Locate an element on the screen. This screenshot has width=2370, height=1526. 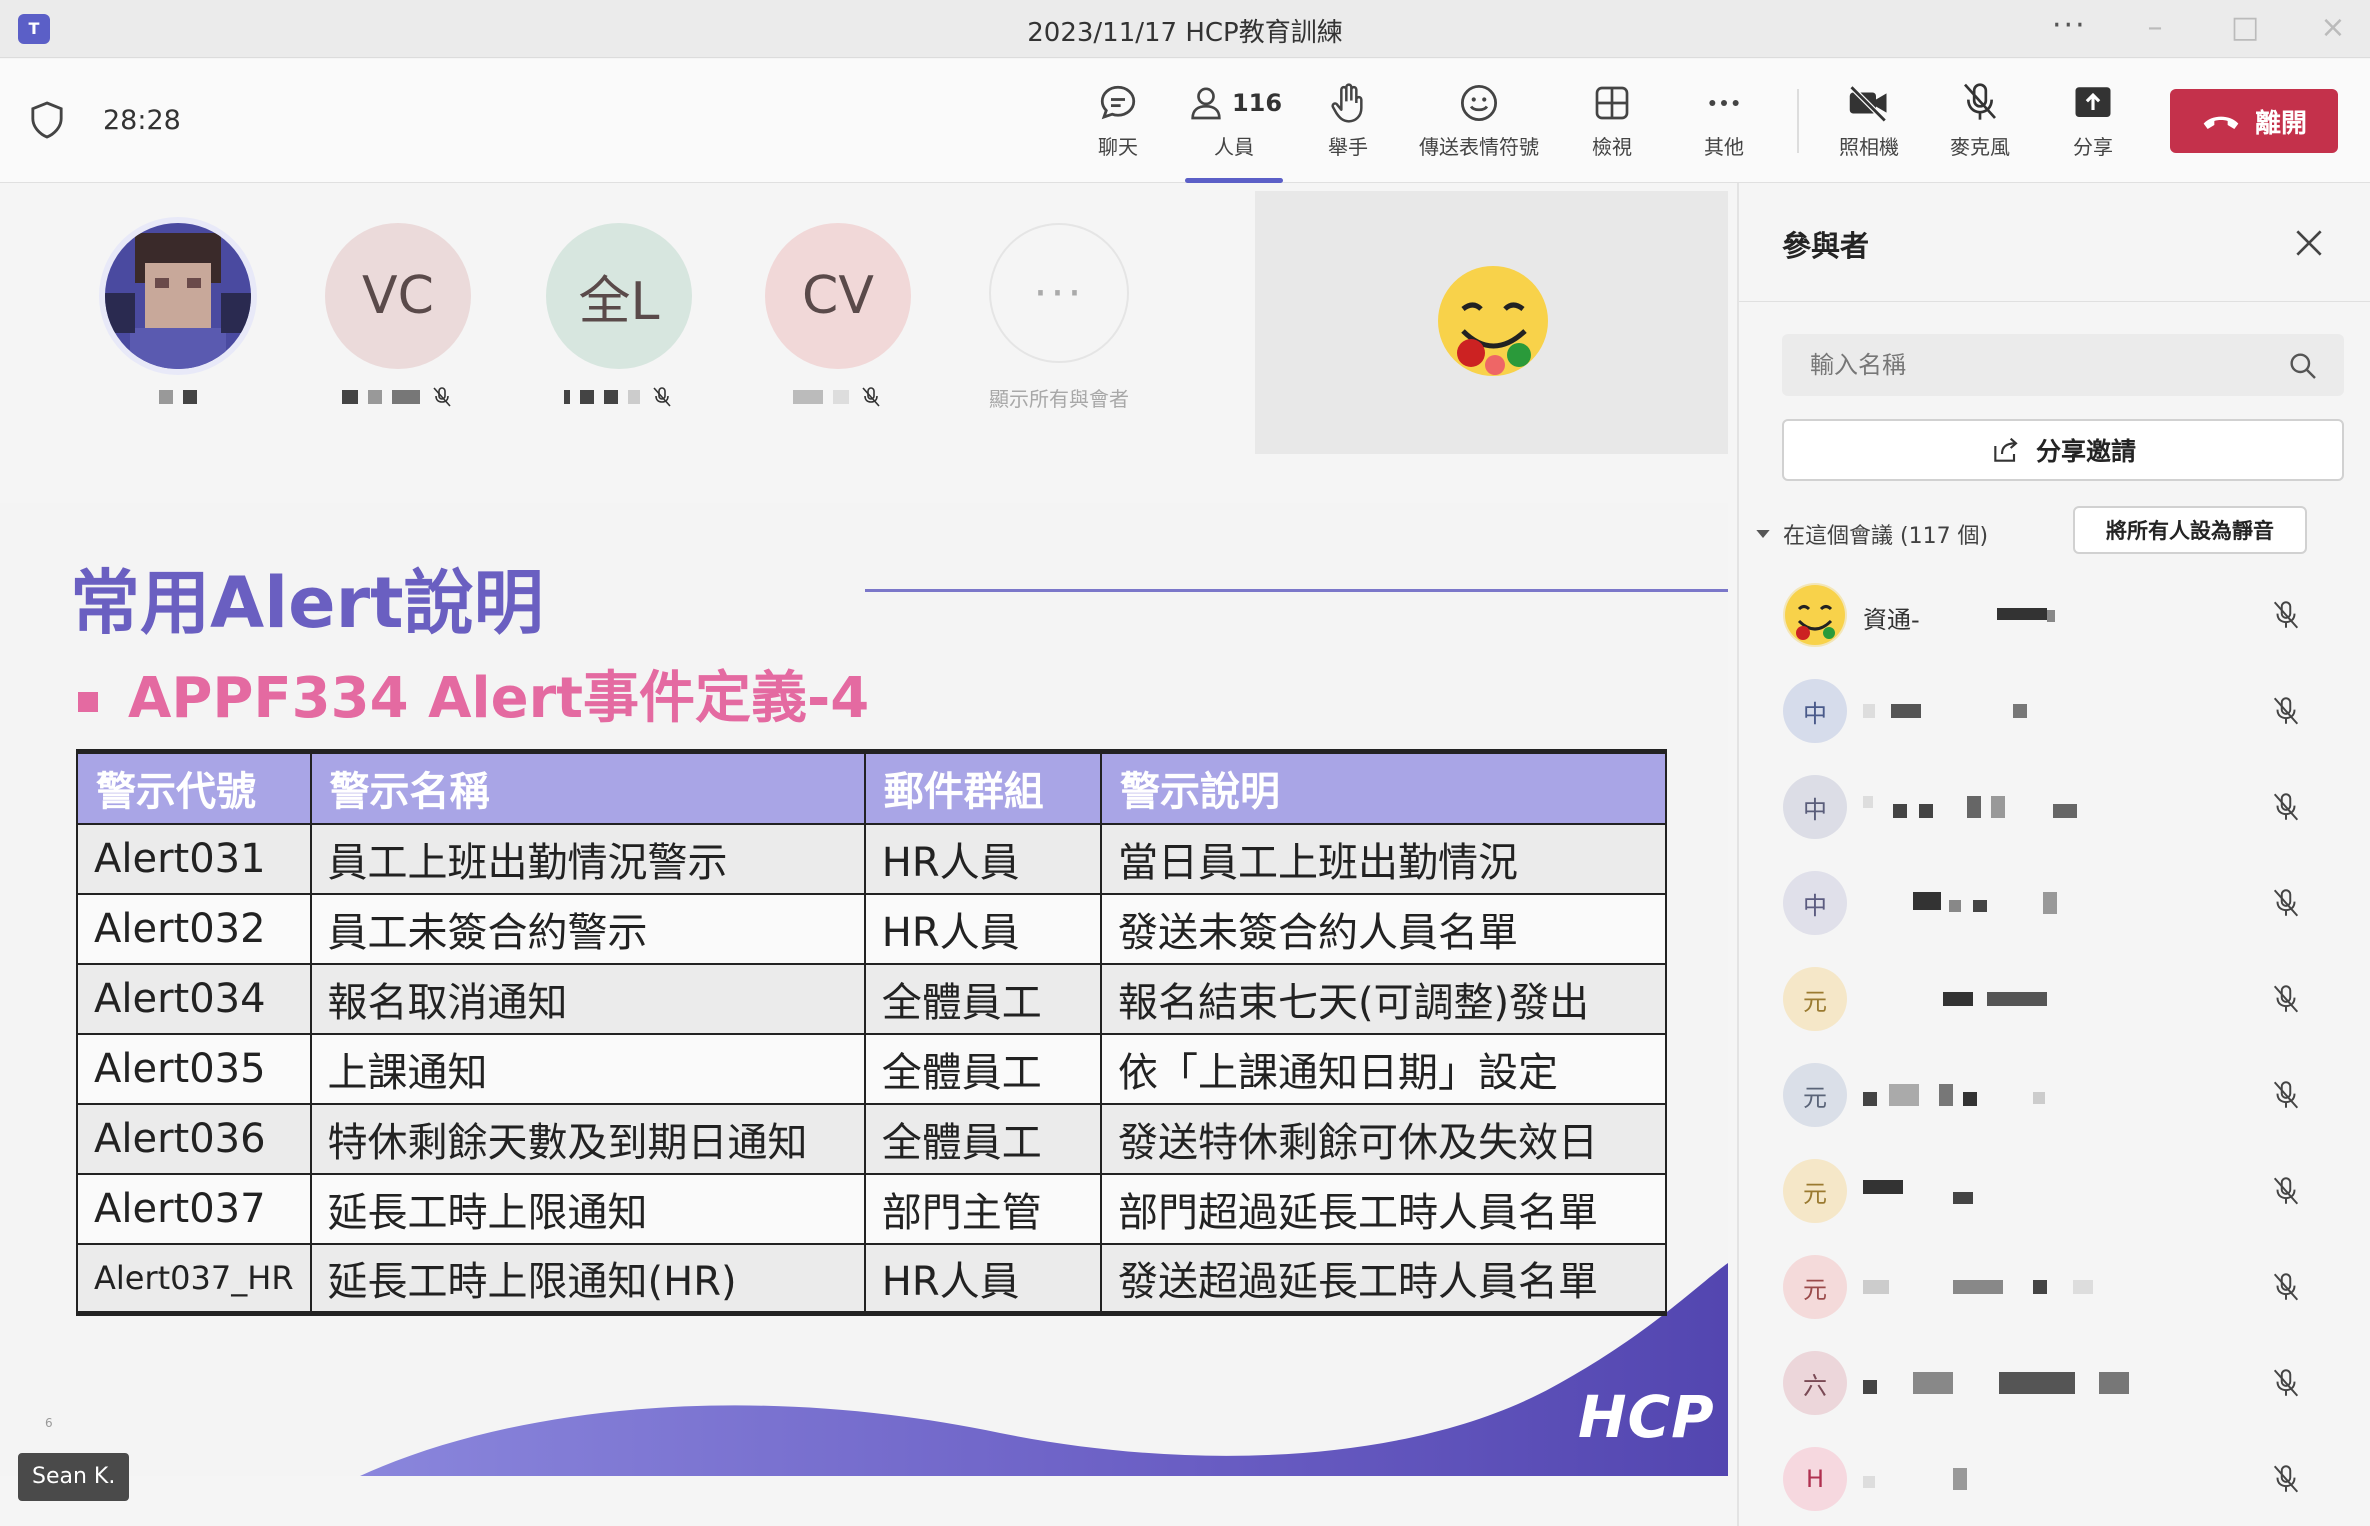
share-invite-button: 分享邀請 is located at coordinates (2063, 450).